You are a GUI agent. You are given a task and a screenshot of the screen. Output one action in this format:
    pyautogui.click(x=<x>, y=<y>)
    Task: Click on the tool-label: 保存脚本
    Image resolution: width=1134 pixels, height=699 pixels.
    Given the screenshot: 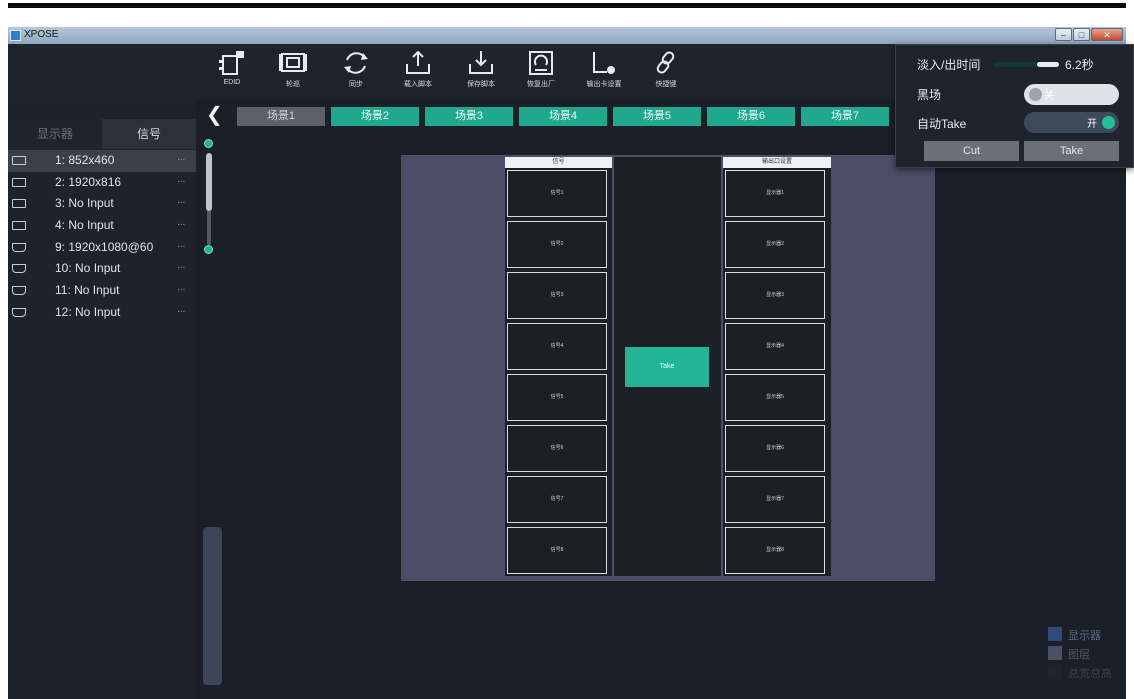 What is the action you would take?
    pyautogui.click(x=481, y=84)
    